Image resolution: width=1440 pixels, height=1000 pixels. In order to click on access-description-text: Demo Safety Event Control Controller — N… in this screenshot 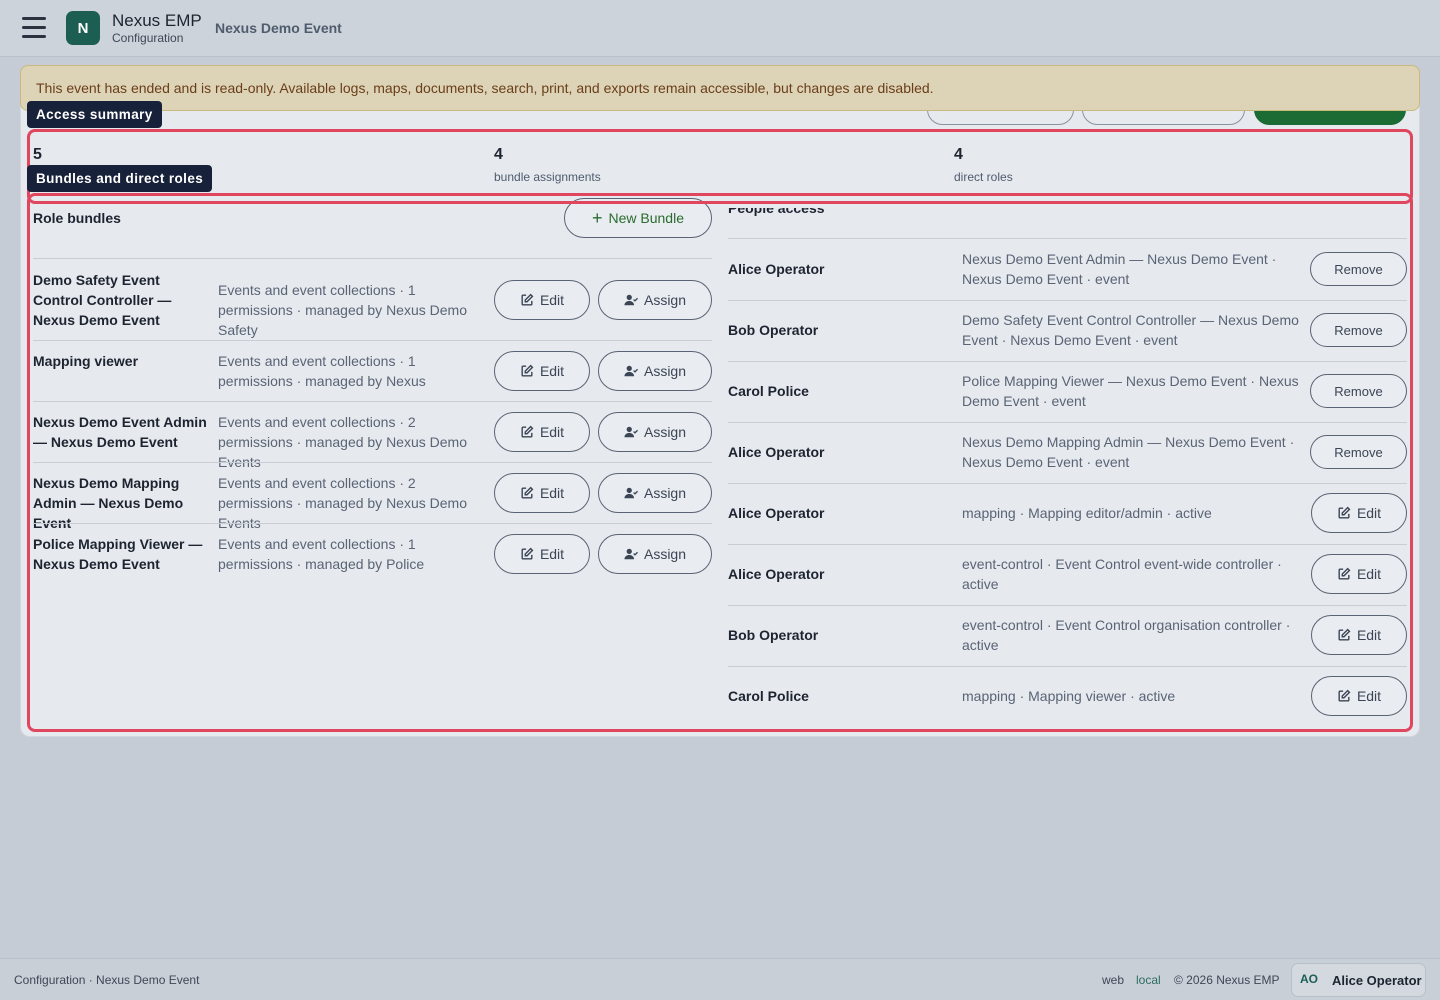, I will do `click(1130, 330)`.